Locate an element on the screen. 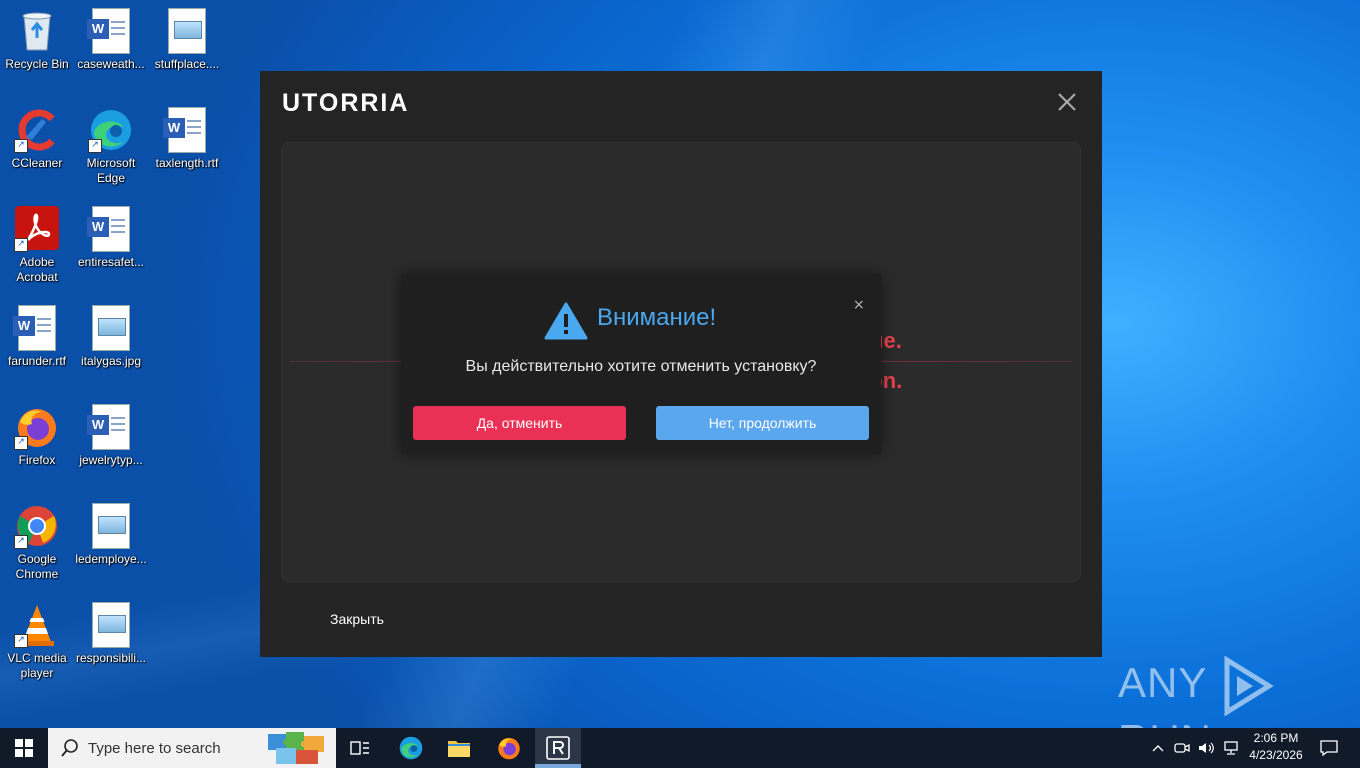 Image resolution: width=1360 pixels, height=768 pixels. desktop-icon-label: farunder.rtf is located at coordinates (37, 361).